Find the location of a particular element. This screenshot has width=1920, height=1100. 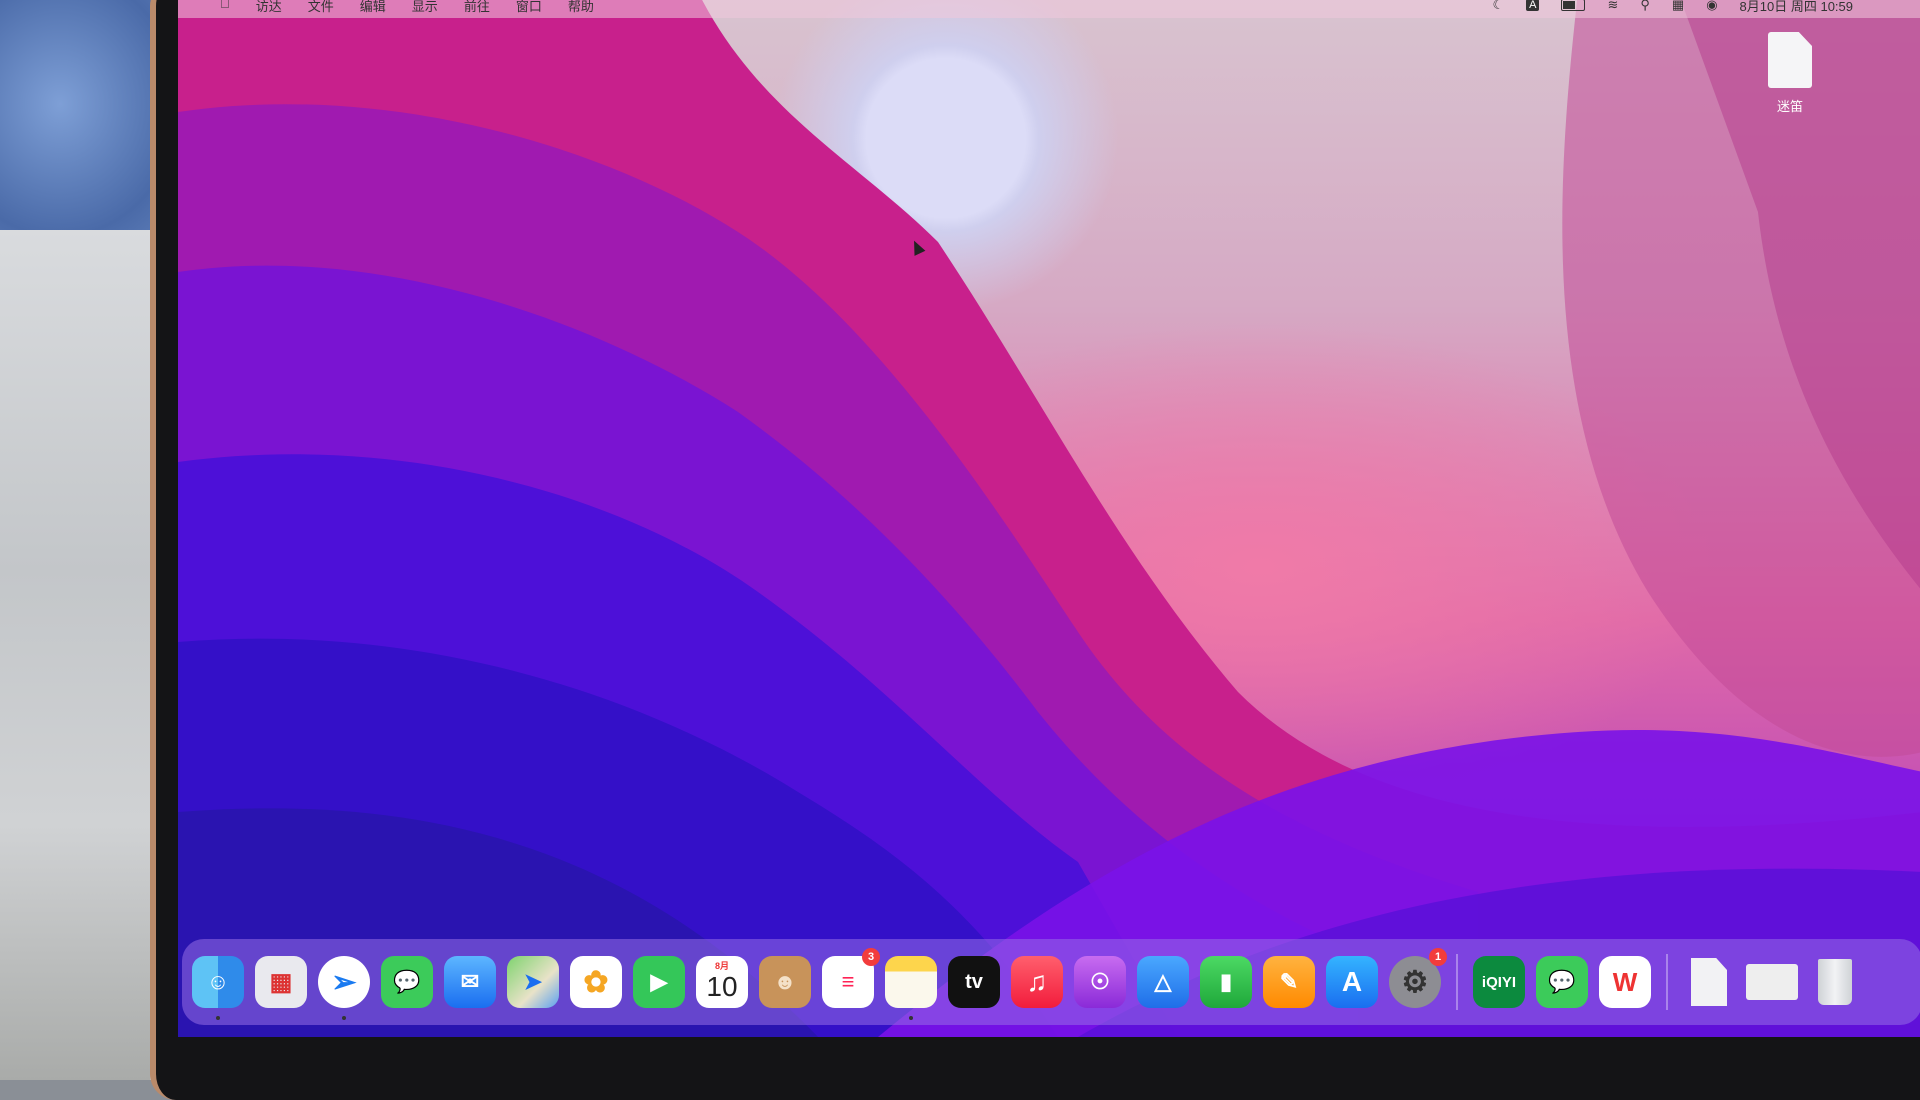

launchpad-icon: ▦ is located at coordinates (281, 982).